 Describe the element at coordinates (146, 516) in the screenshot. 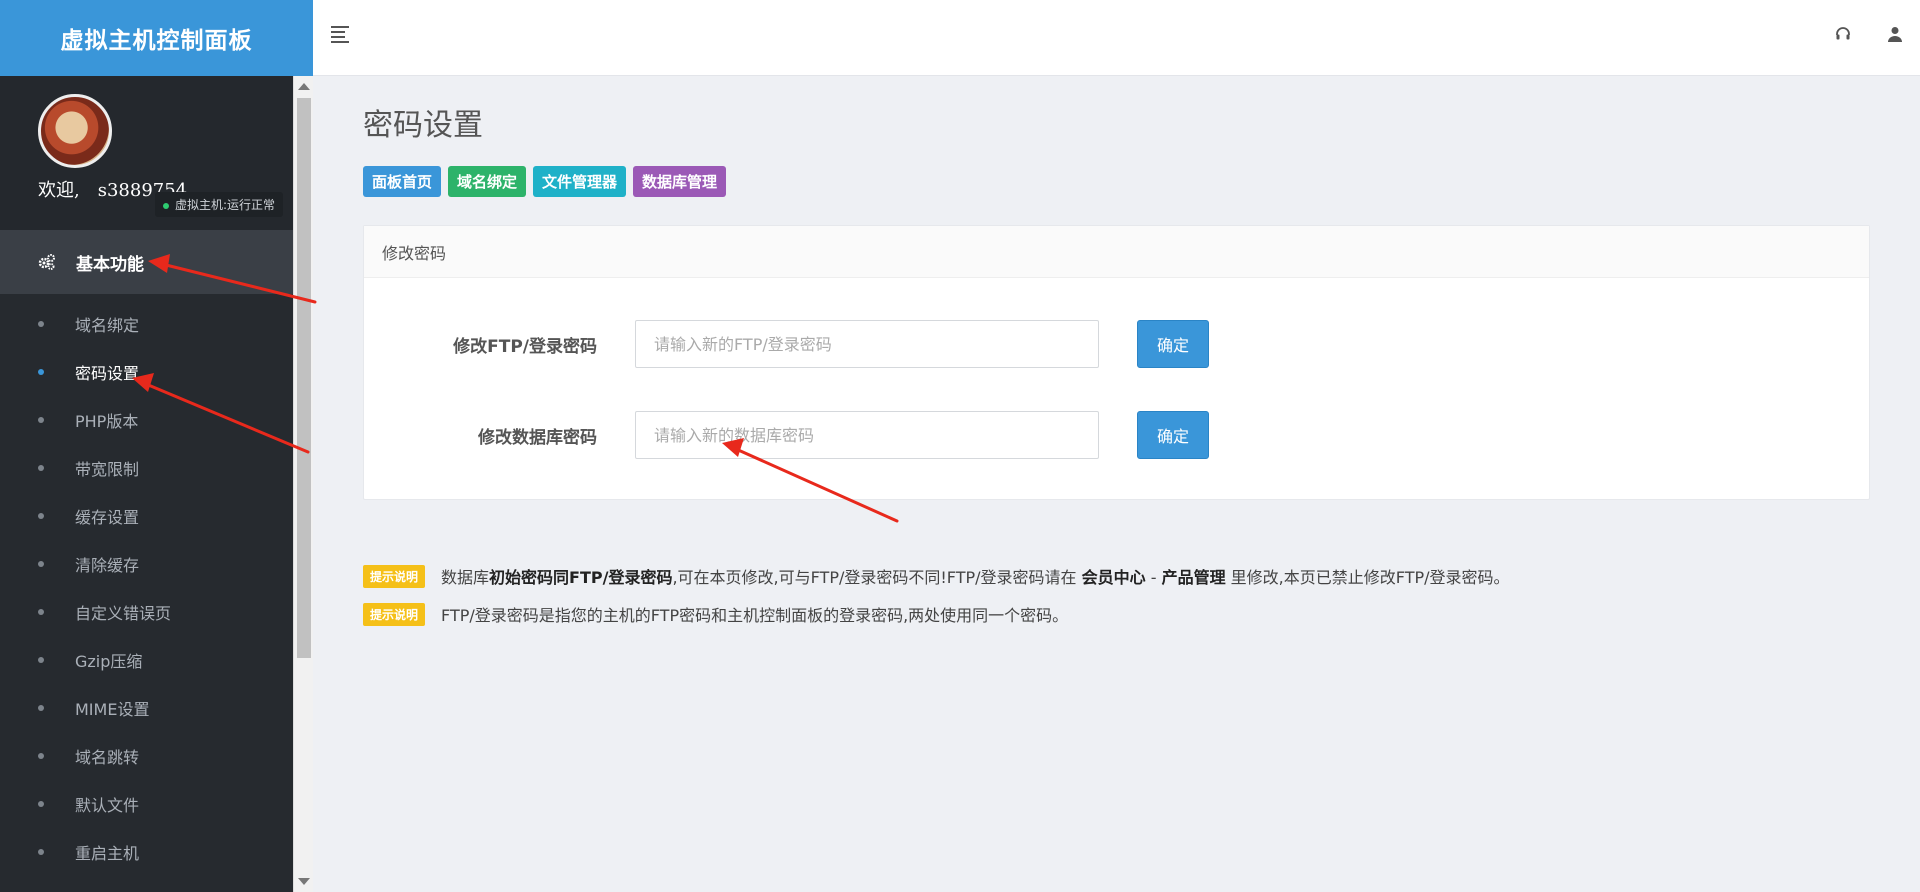

I see `sidebar-item: 缓存设置` at that location.